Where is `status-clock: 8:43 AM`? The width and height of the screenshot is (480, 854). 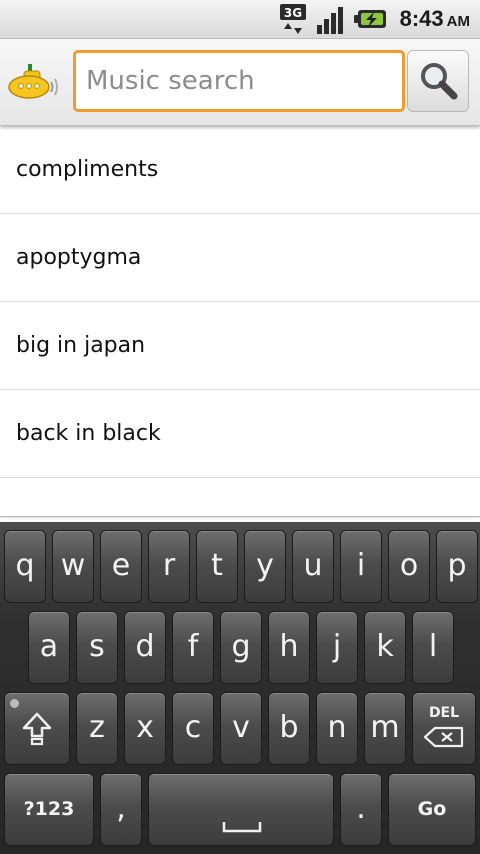 status-clock: 8:43 AM is located at coordinates (435, 19).